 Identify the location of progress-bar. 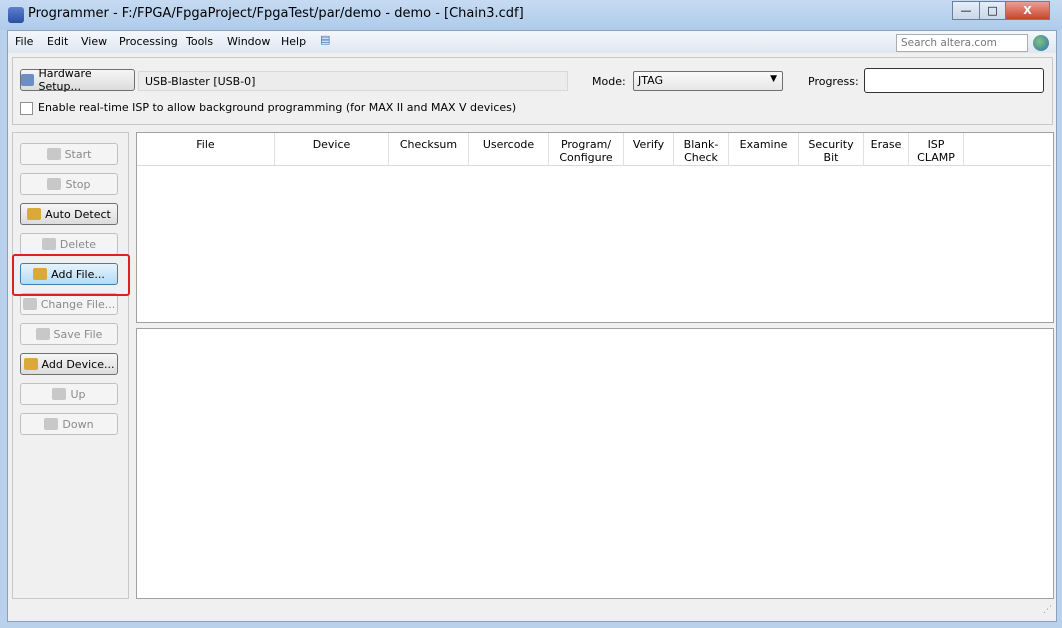
(954, 80).